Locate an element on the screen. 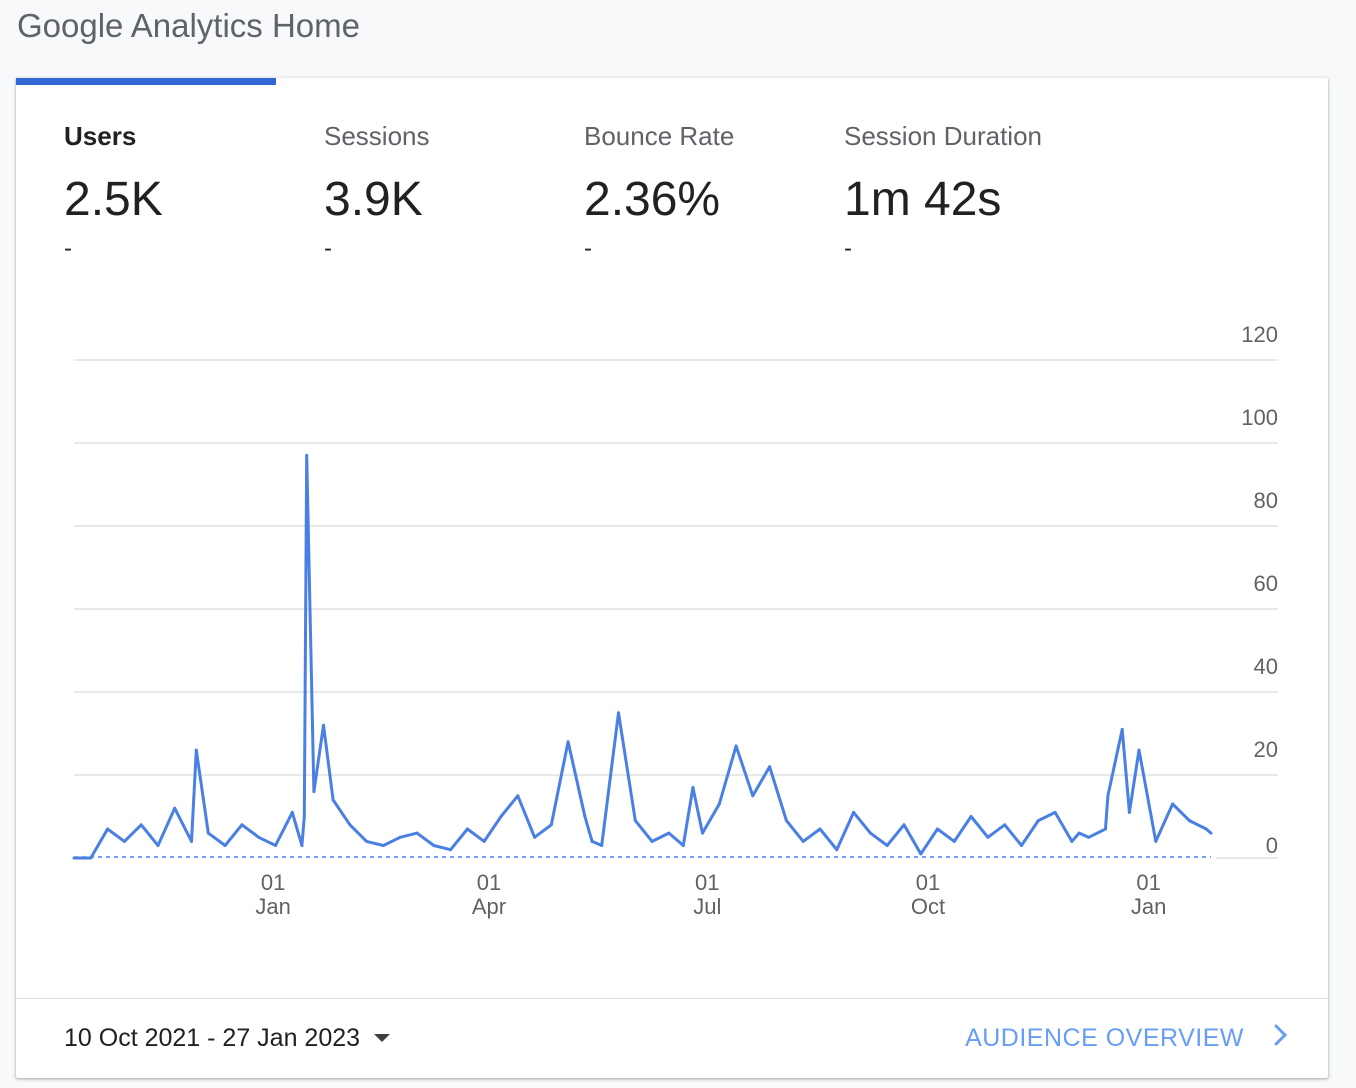 This screenshot has height=1088, width=1356. audience-overview-link: AUDIENCE OVERVIEW is located at coordinates (1126, 1038).